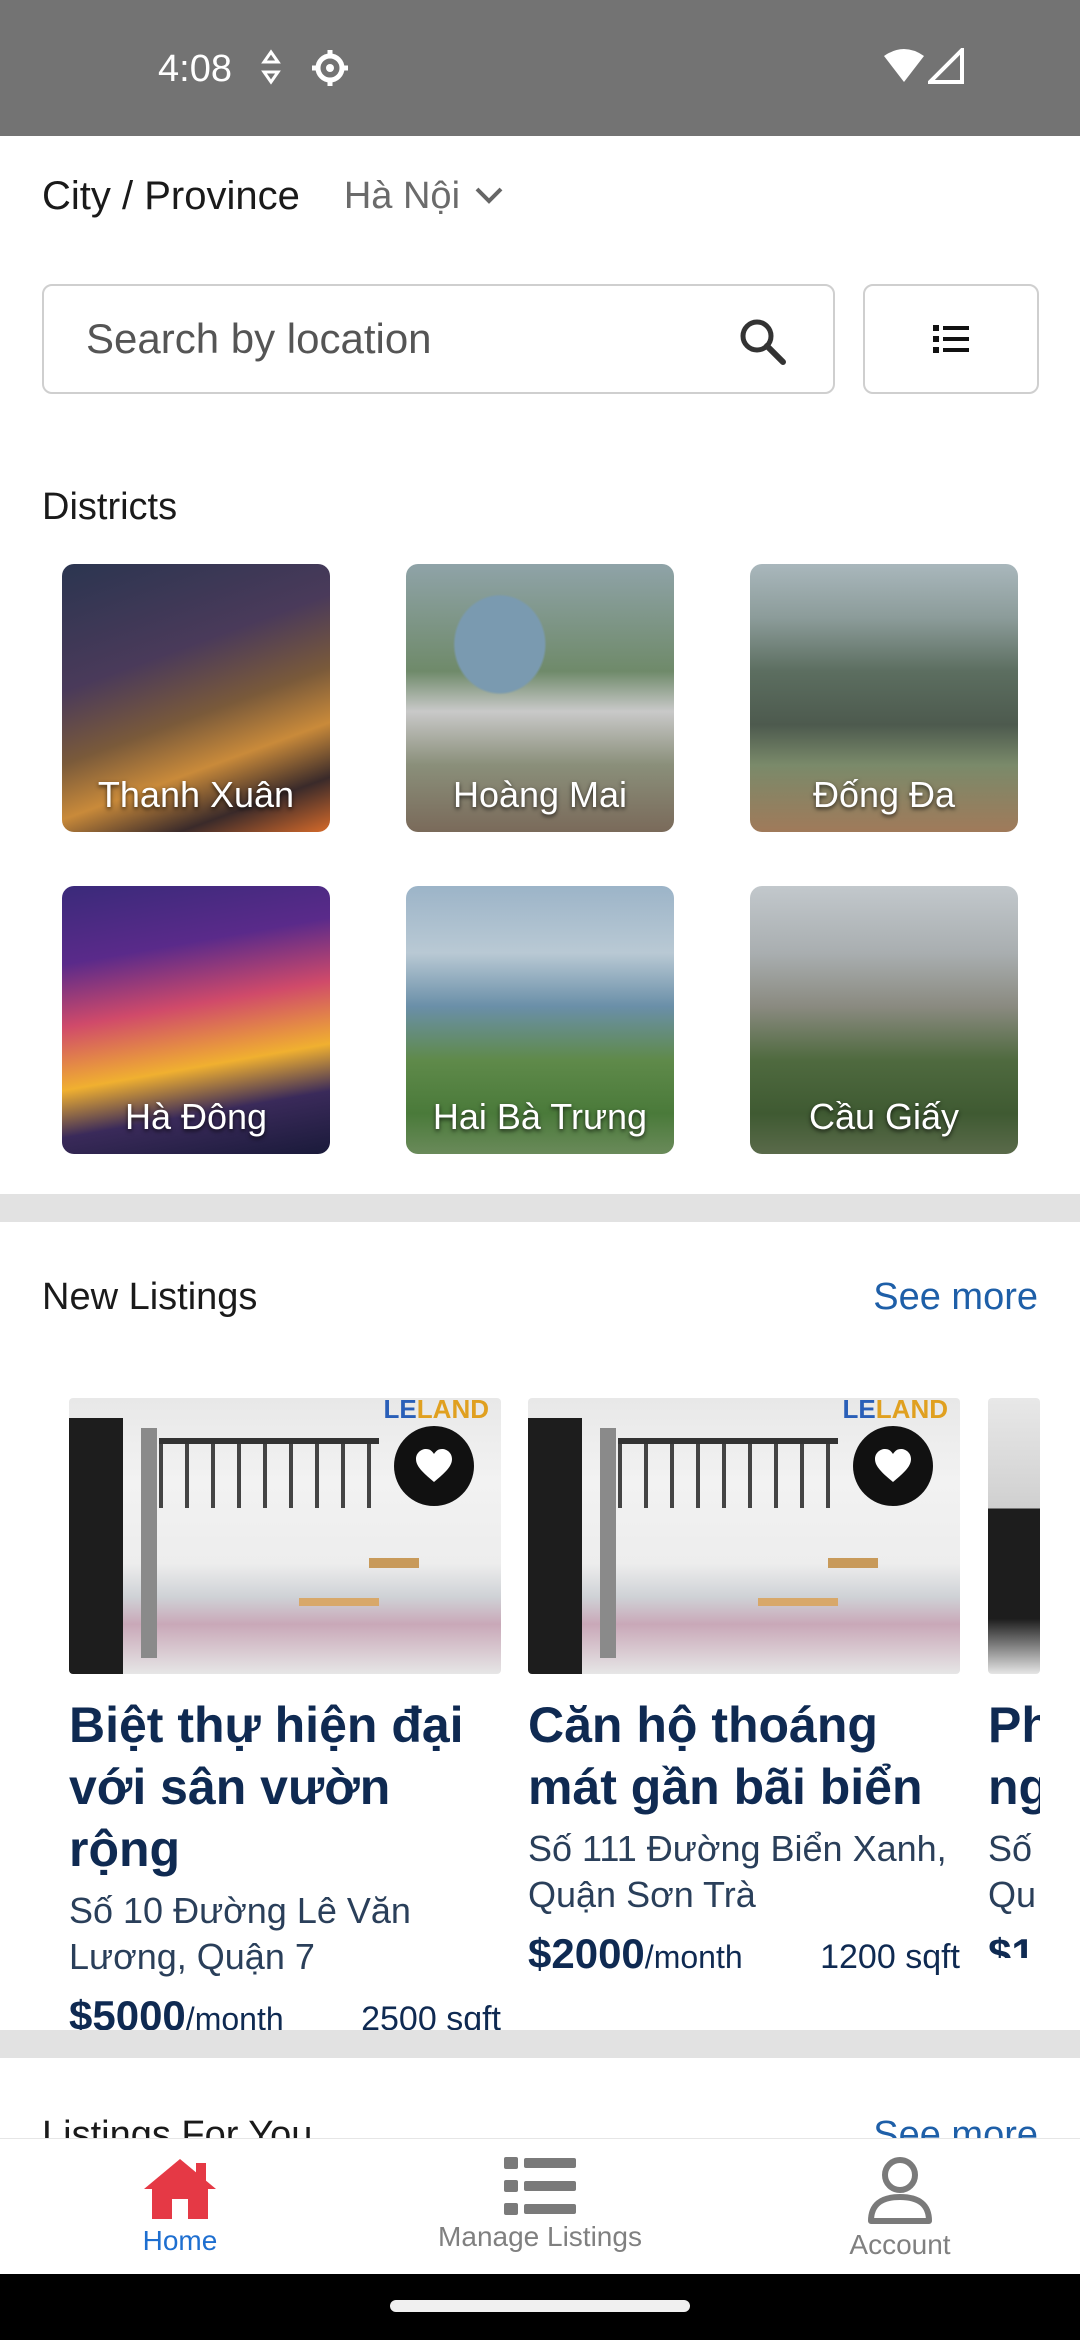  Describe the element at coordinates (693, 1957) in the screenshot. I see `listing-price-unit: /month` at that location.